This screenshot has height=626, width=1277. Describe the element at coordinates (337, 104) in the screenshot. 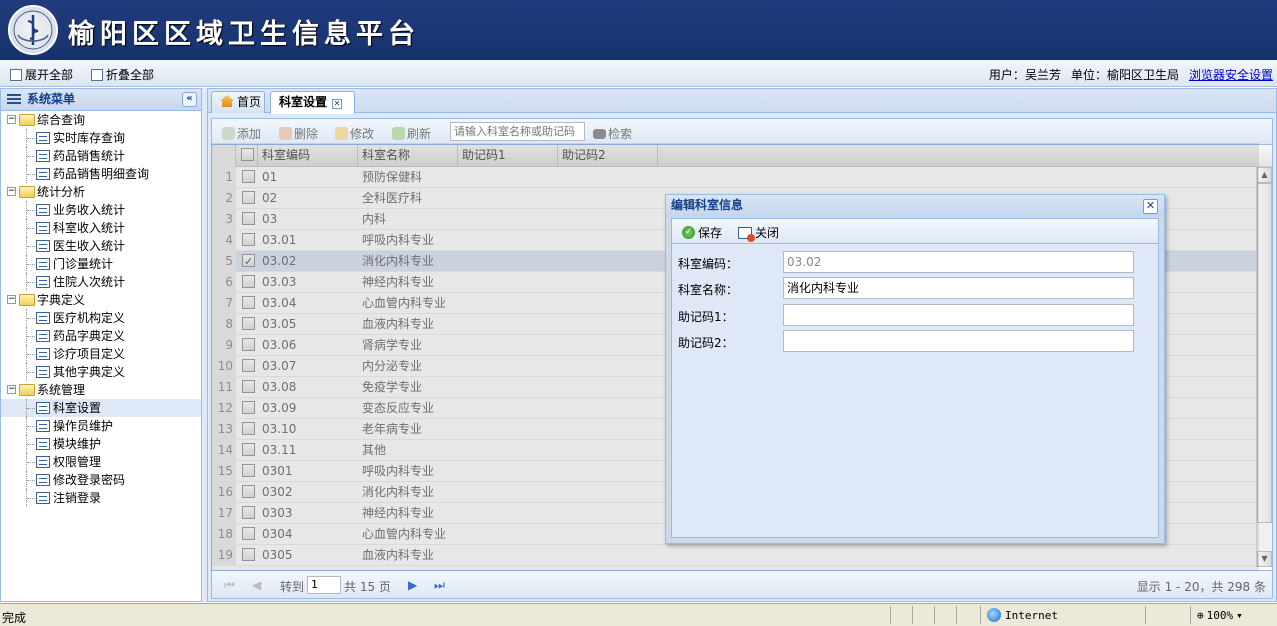

I see `tab-close-icon: ✕` at that location.